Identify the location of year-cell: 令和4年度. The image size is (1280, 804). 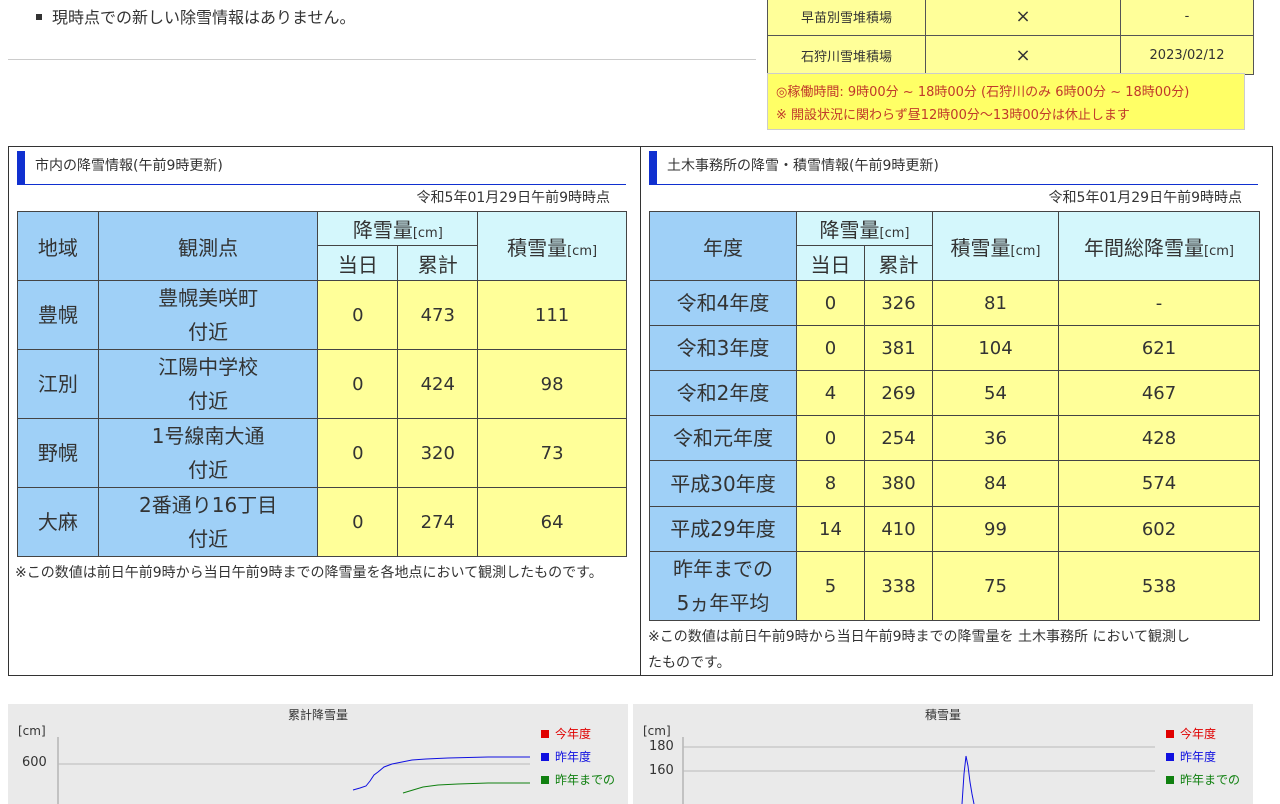
(723, 303).